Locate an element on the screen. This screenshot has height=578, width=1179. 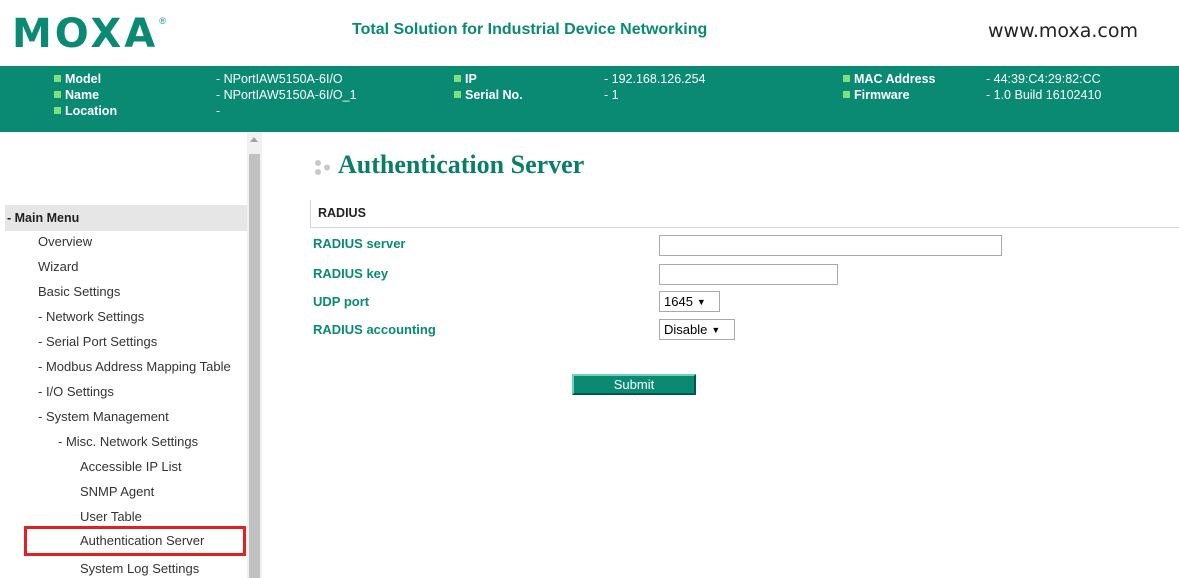
title-dots-icon is located at coordinates (322, 167).